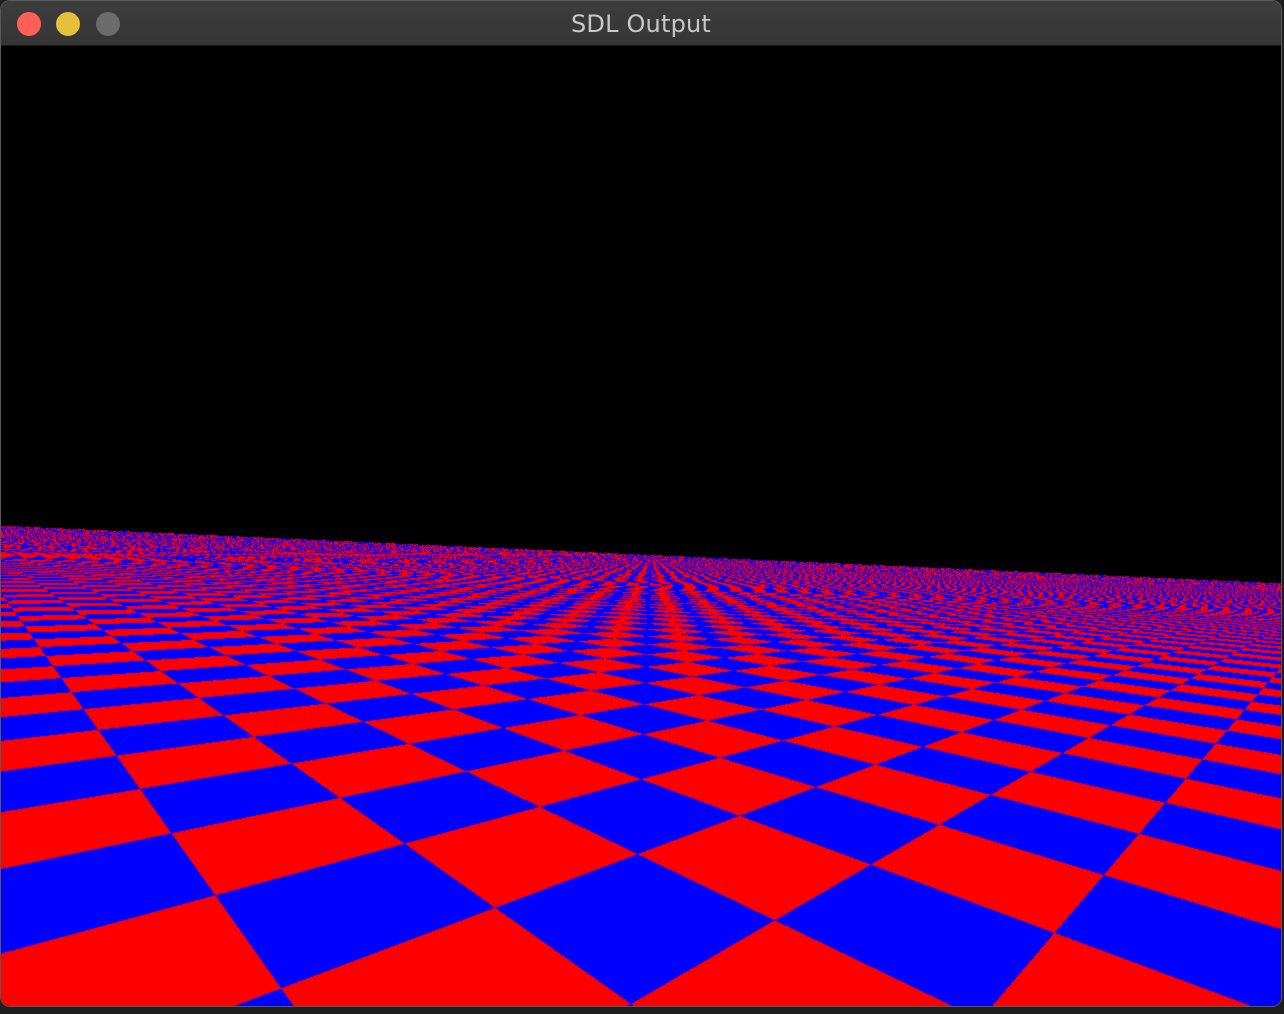 Image resolution: width=1284 pixels, height=1014 pixels. I want to click on title-bar: SDL Output, so click(641, 23).